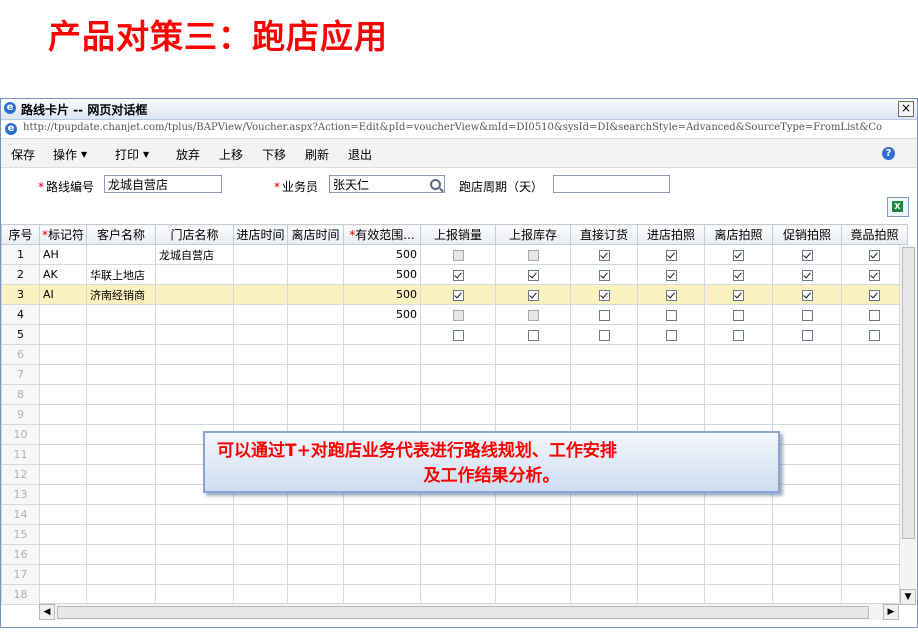 The image size is (918, 638). I want to click on print-menu: 打印 ▼, so click(132, 154).